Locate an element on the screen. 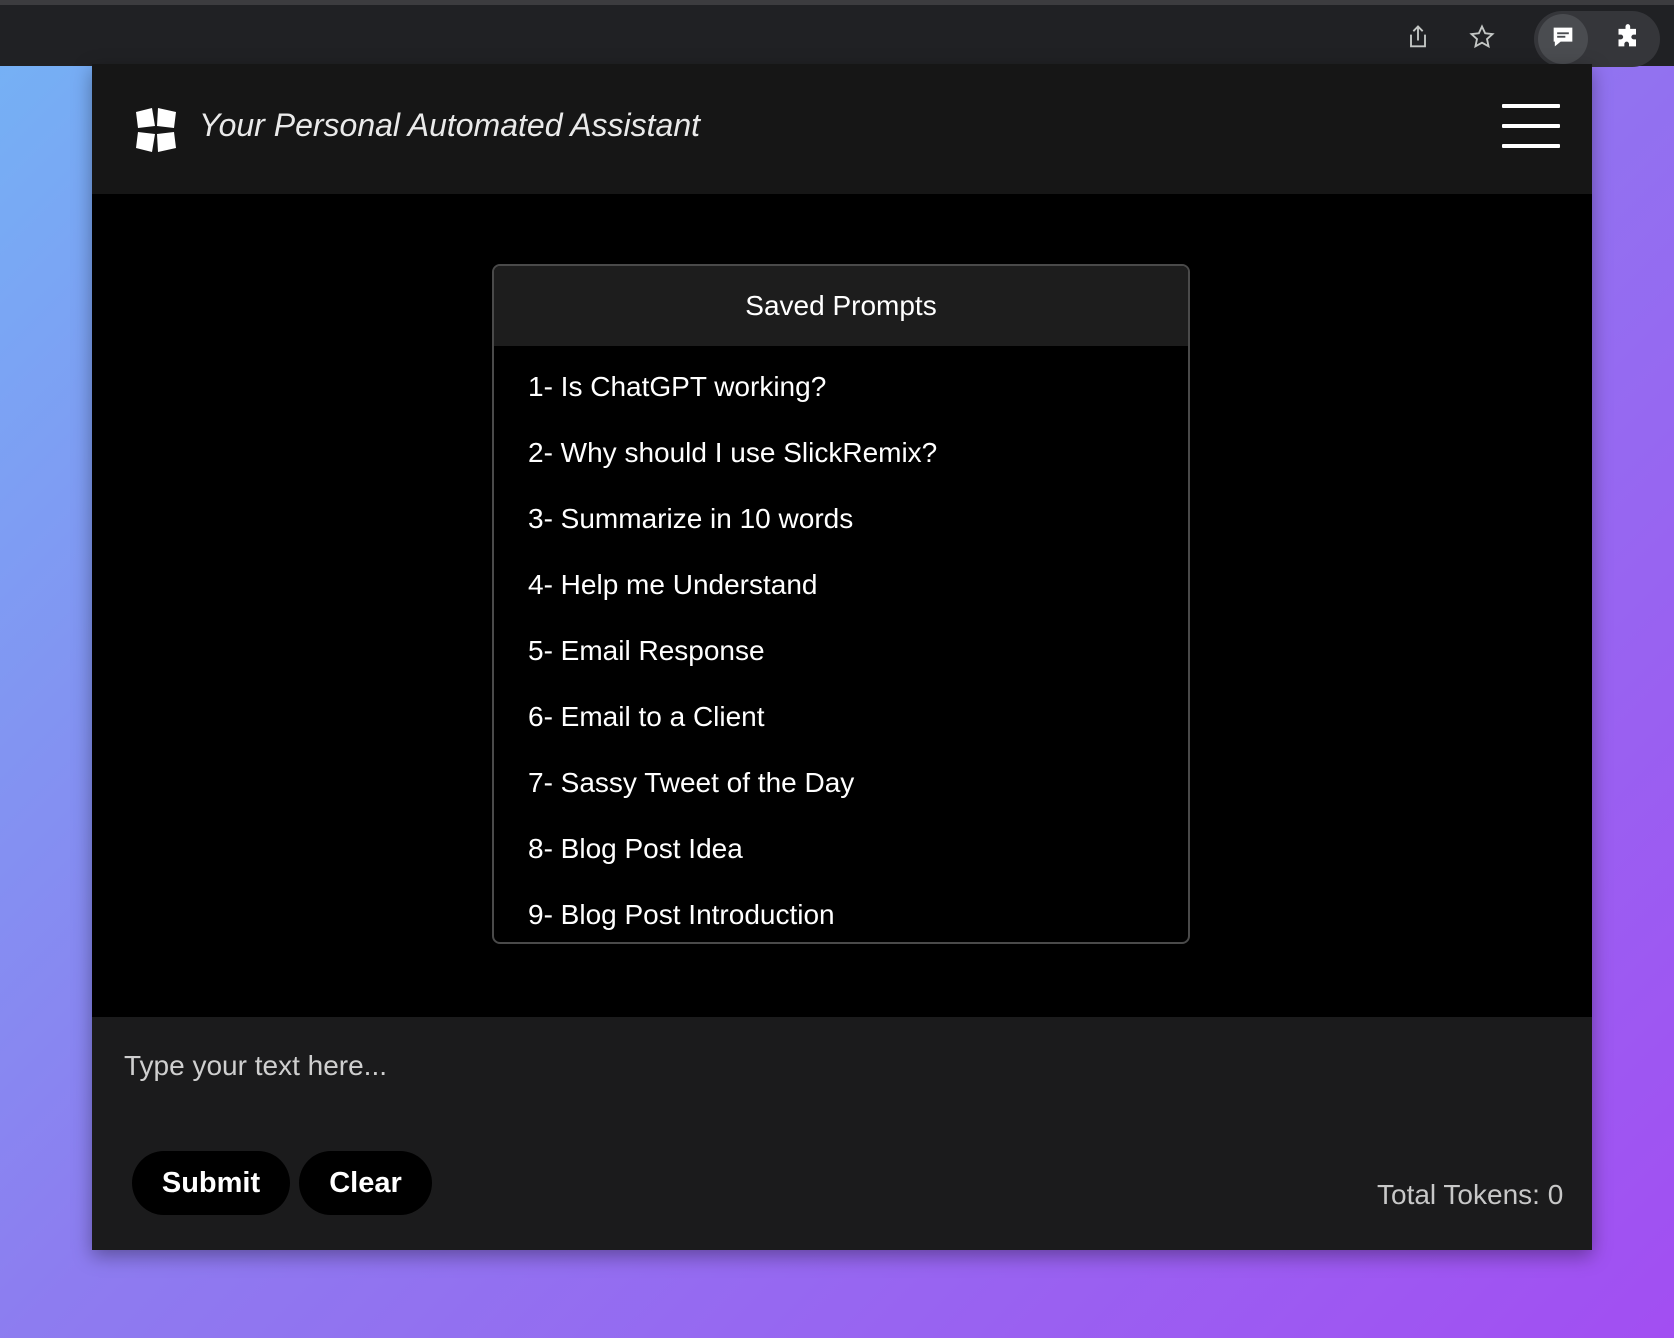  saved-prompt-item: 1- Is ChatGPT working? is located at coordinates (841, 387).